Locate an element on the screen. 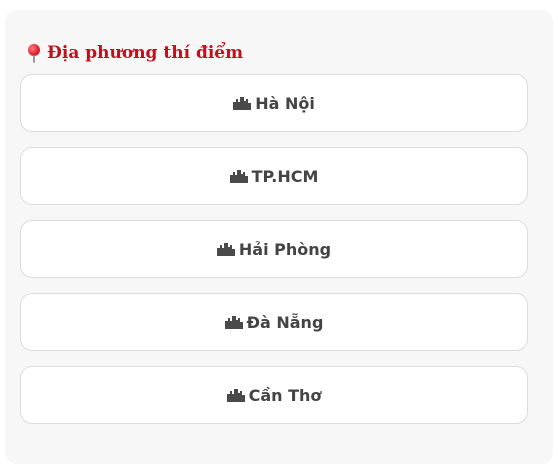 The height and width of the screenshot is (469, 558). section-header: Địa phương thí điểm is located at coordinates (135, 53).